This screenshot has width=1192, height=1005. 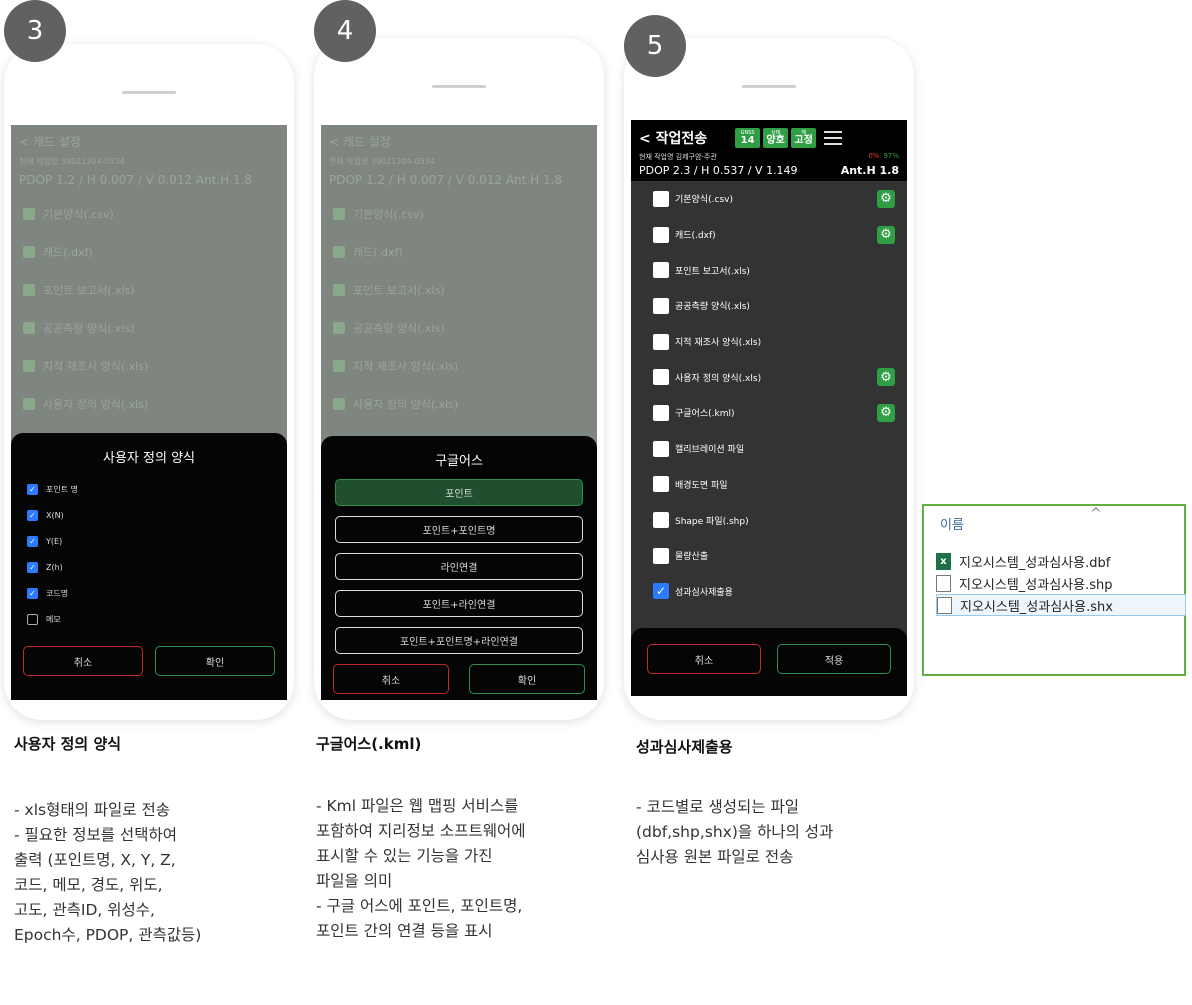 I want to click on status-red-value: 0%, so click(x=874, y=156).